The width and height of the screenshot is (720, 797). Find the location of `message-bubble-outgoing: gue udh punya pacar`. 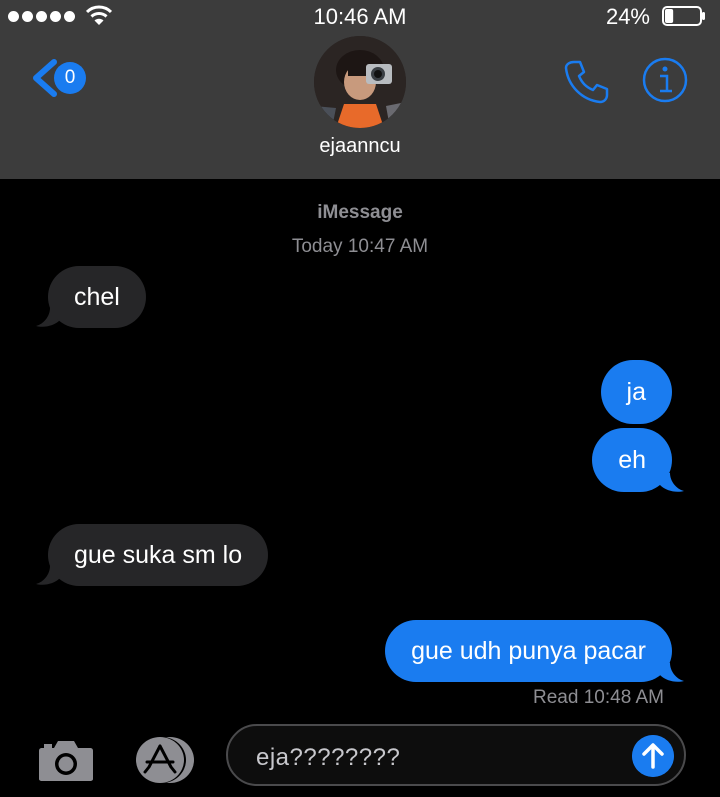

message-bubble-outgoing: gue udh punya pacar is located at coordinates (528, 651).